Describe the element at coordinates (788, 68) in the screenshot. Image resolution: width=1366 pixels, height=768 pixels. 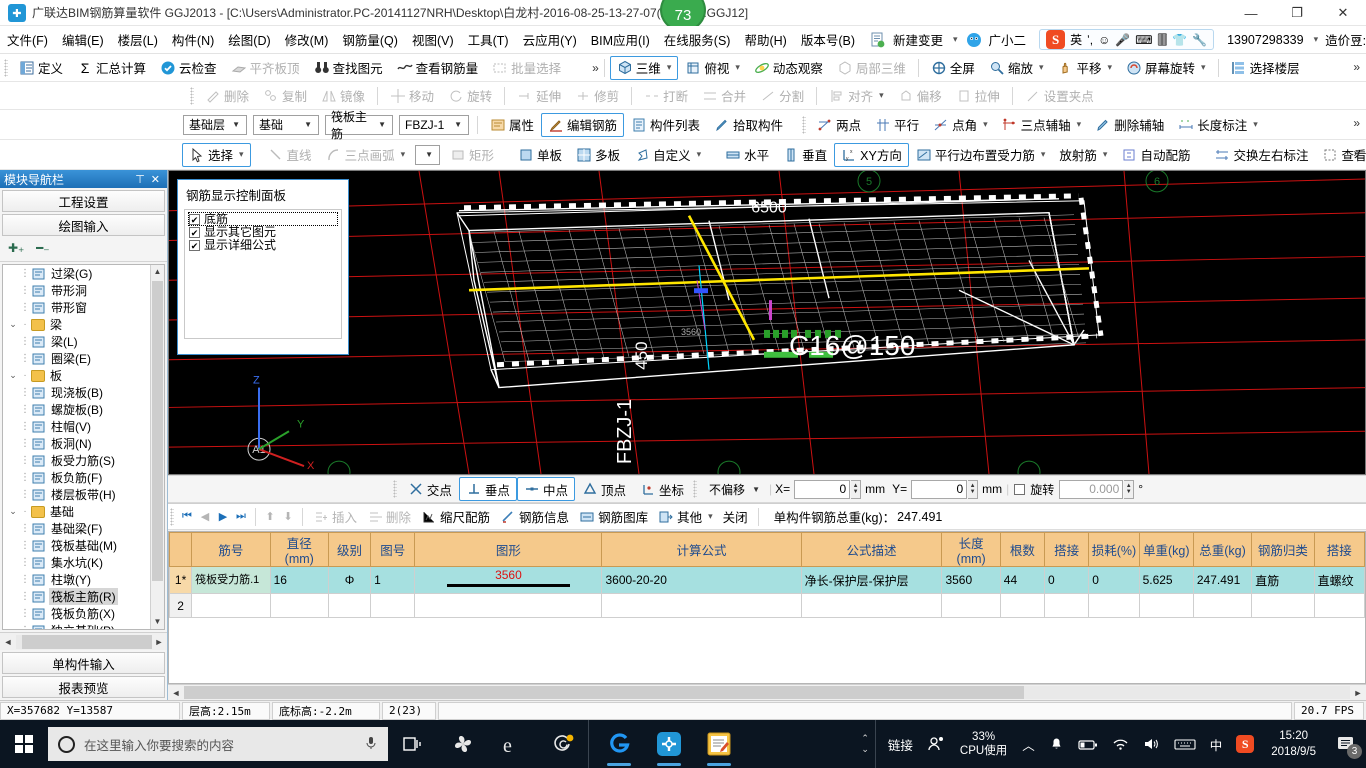
I see `orbit-button: 动态观察` at that location.